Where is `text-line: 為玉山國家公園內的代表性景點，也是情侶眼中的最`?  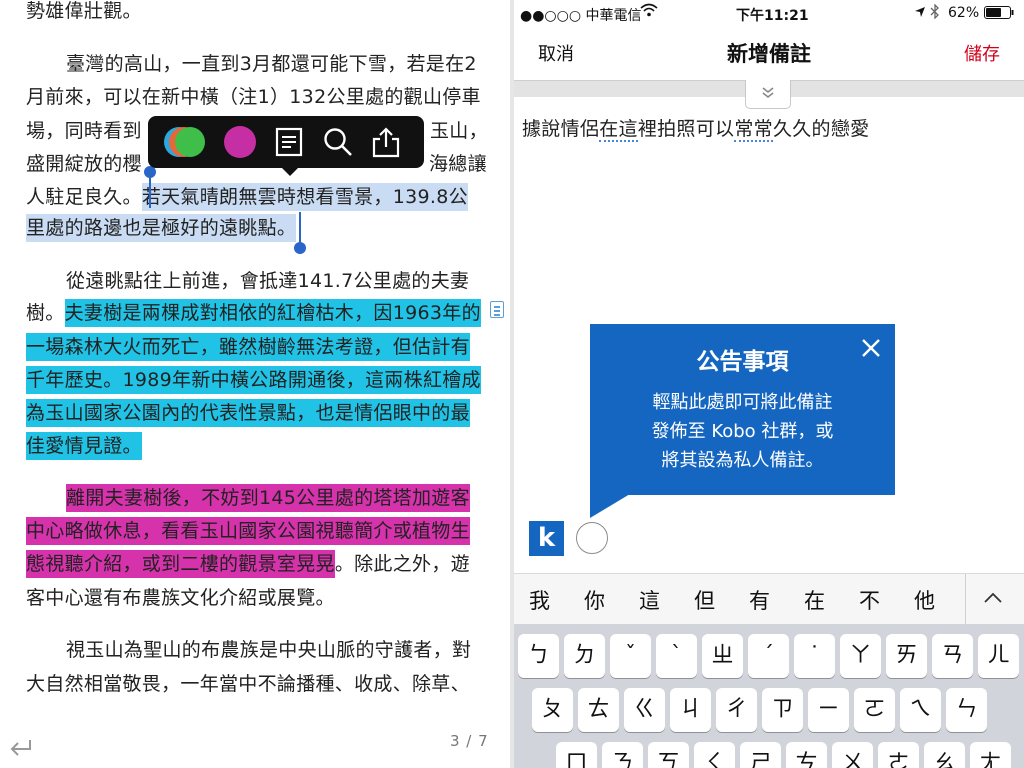
text-line: 為玉山國家公園內的代表性景點，也是情侶眼中的最 is located at coordinates (248, 413).